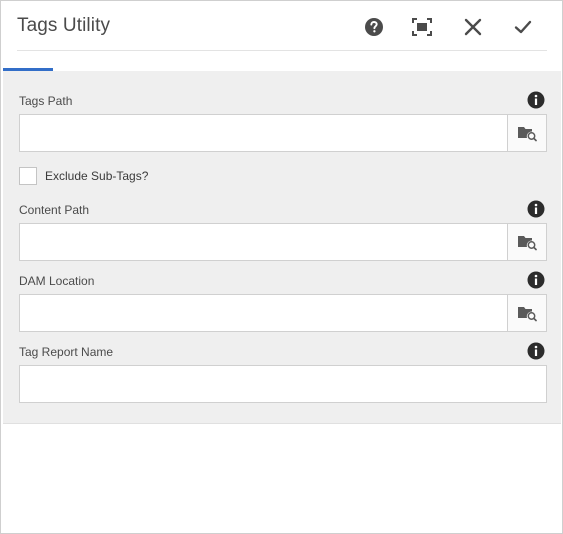 This screenshot has height=534, width=563. What do you see at coordinates (54, 210) in the screenshot?
I see `content-path-label: Content Path` at bounding box center [54, 210].